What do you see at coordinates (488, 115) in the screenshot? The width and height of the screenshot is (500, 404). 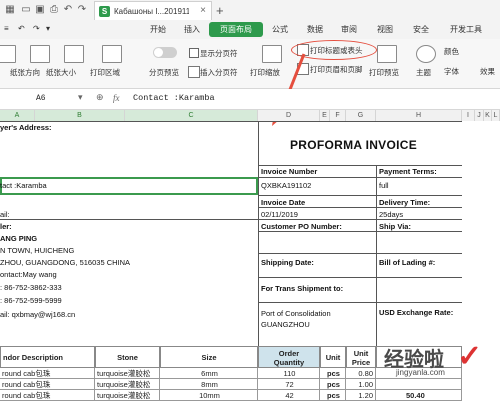 I see `column-k-header: K` at bounding box center [488, 115].